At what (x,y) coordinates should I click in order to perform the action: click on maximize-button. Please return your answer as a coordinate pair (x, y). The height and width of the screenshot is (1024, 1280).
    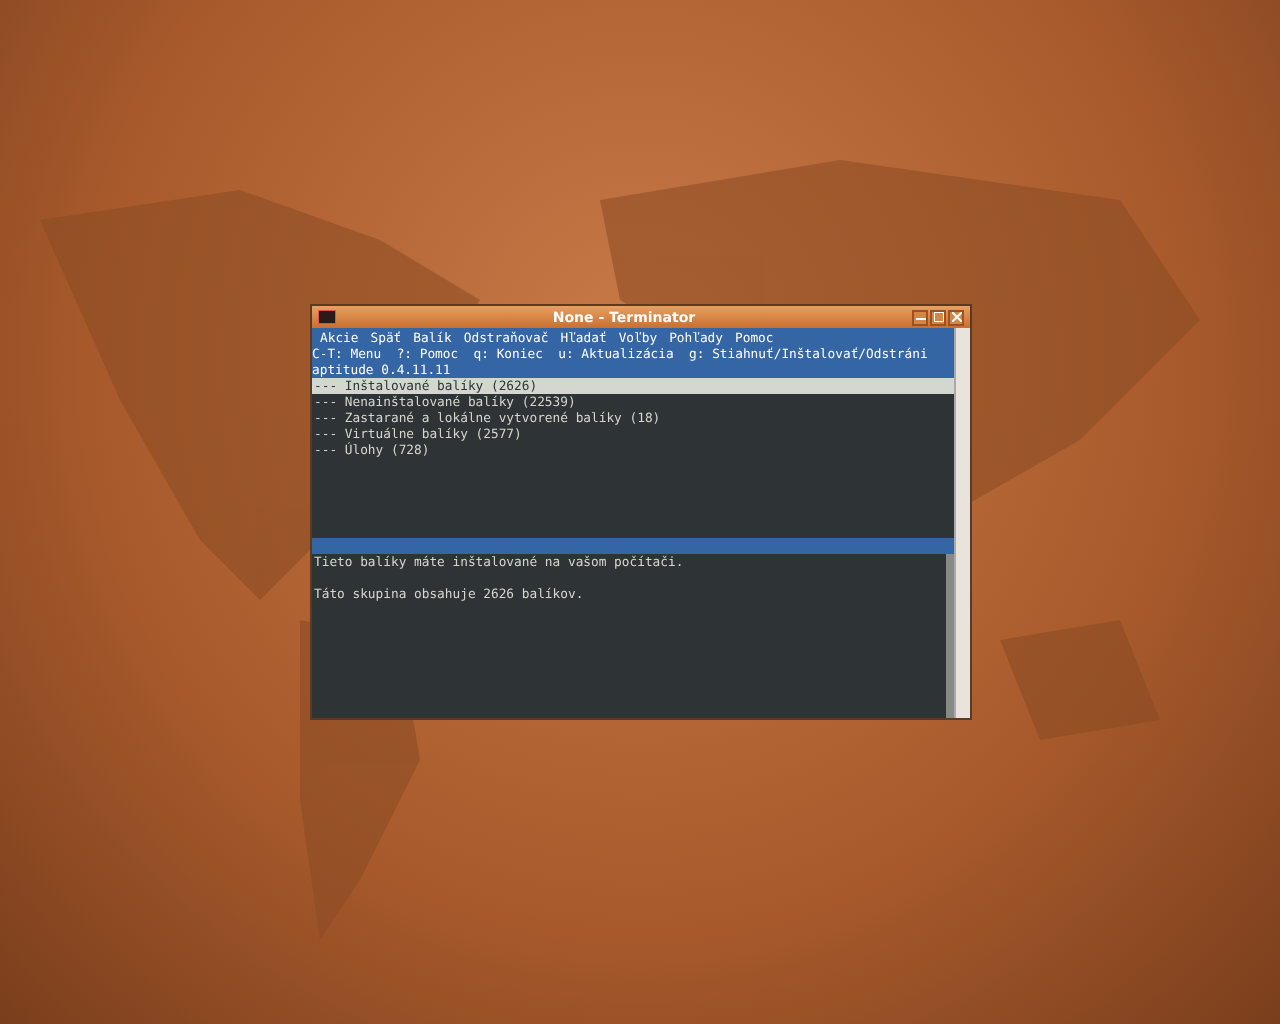
    Looking at the image, I should click on (938, 317).